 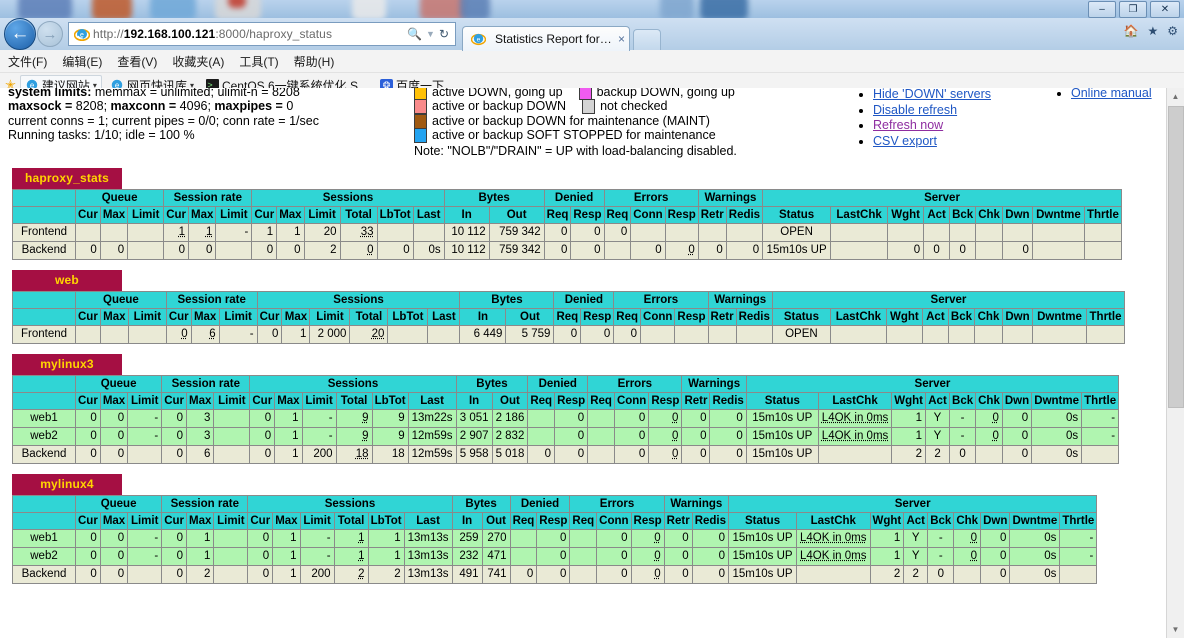 What do you see at coordinates (430, 34) in the screenshot?
I see `dropdown-caret-icon: ▼` at bounding box center [430, 34].